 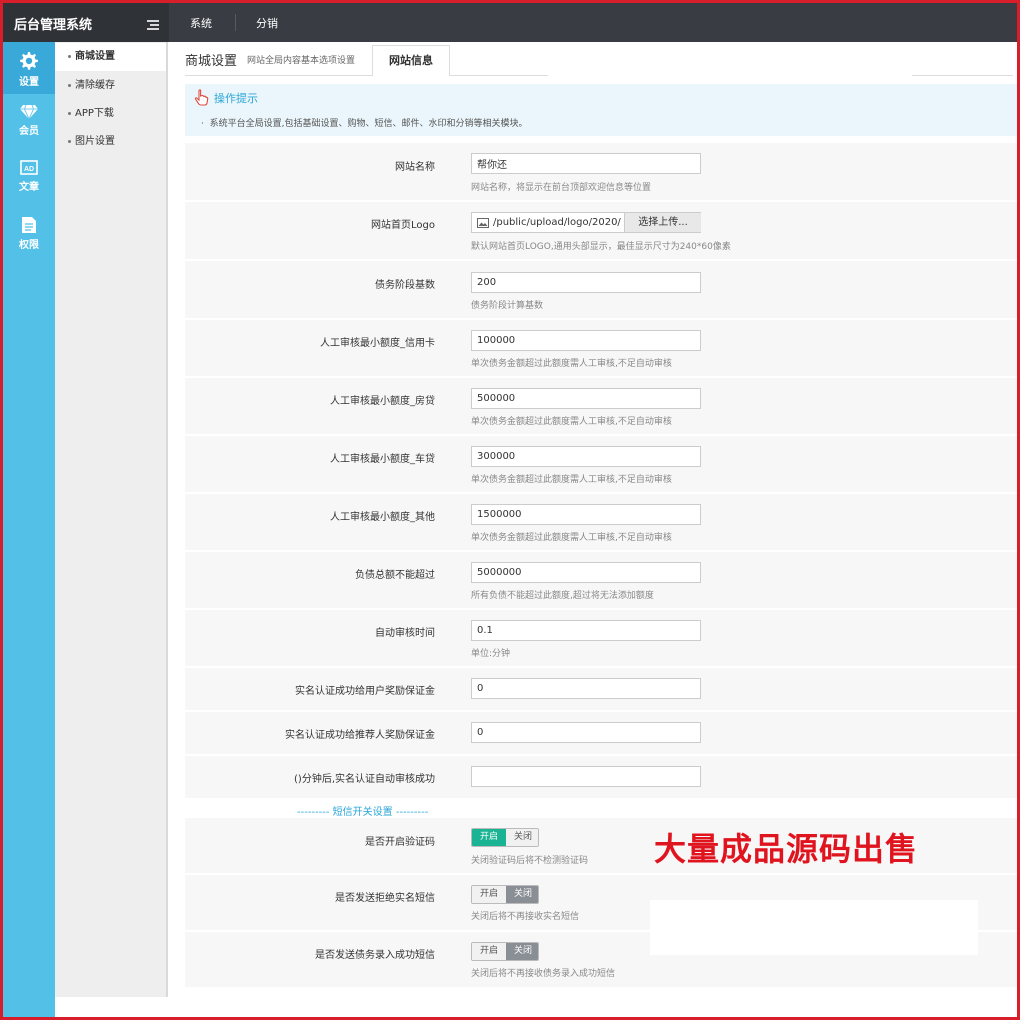 I want to click on iconbar-item-members: 会员, so click(x=29, y=126).